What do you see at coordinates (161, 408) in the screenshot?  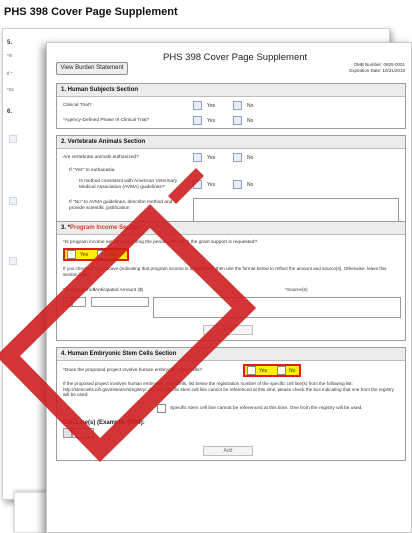 I see `stem-cell-registry-checkbox` at bounding box center [161, 408].